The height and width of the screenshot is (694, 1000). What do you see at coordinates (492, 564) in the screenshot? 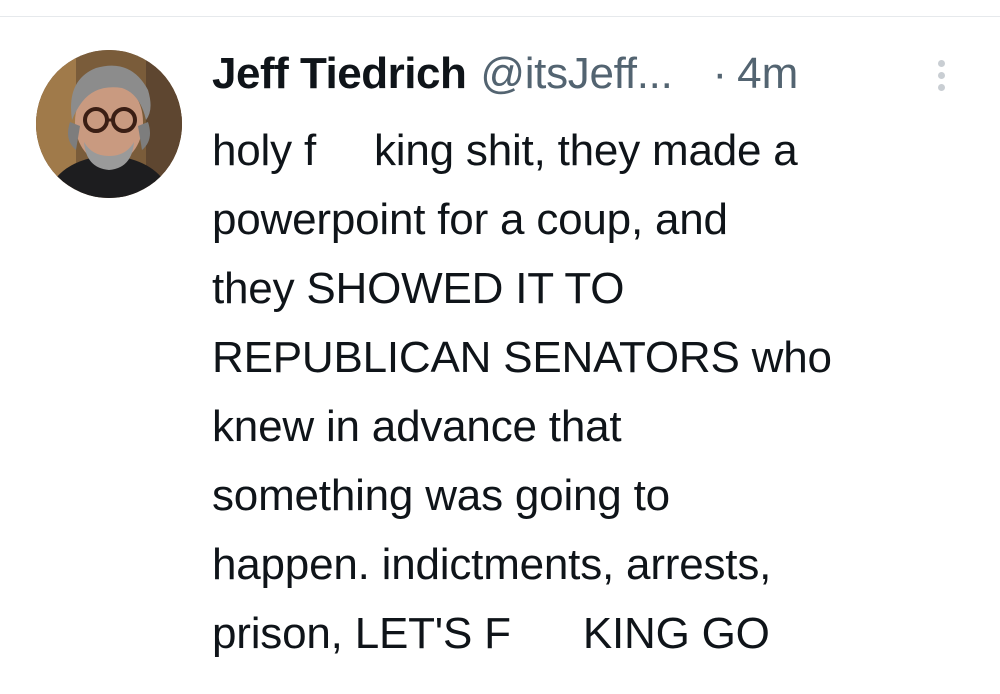
I see `tweet-line: happen. indictments, arrests,` at bounding box center [492, 564].